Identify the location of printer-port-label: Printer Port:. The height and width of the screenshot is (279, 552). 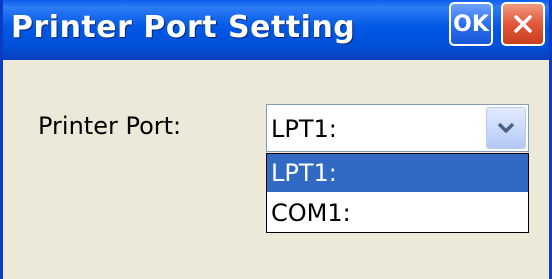
(110, 126).